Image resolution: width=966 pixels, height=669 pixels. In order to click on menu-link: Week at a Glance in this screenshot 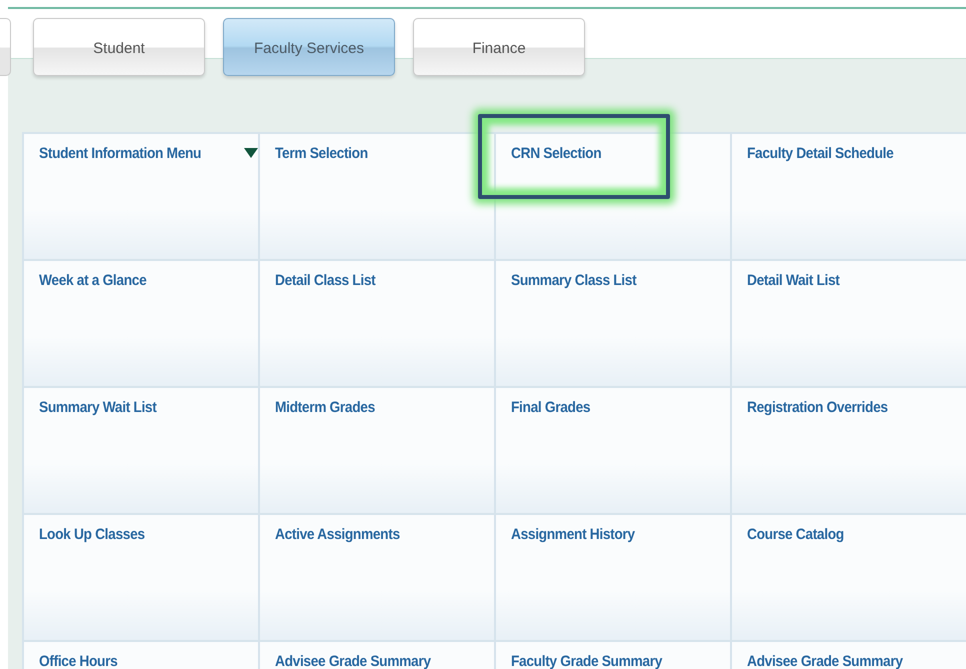, I will do `click(92, 280)`.